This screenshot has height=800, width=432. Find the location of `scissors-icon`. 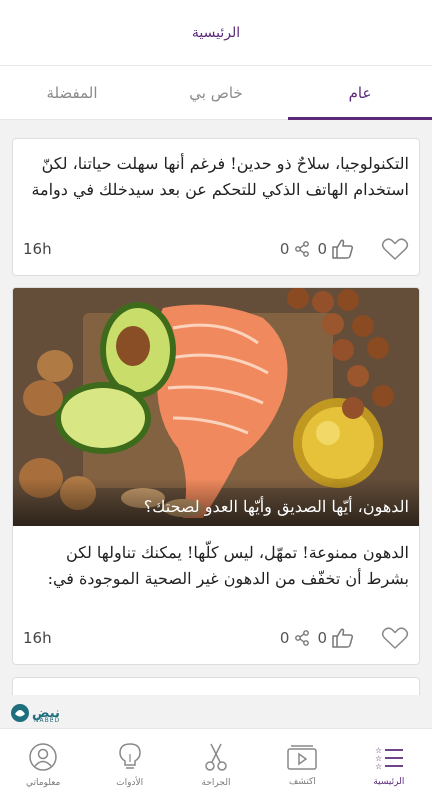

scissors-icon is located at coordinates (216, 757).